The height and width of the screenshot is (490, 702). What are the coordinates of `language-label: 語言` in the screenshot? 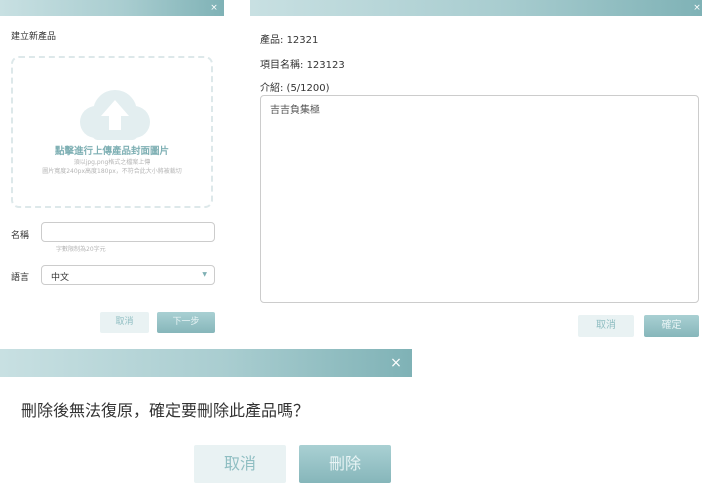 It's located at (20, 278).